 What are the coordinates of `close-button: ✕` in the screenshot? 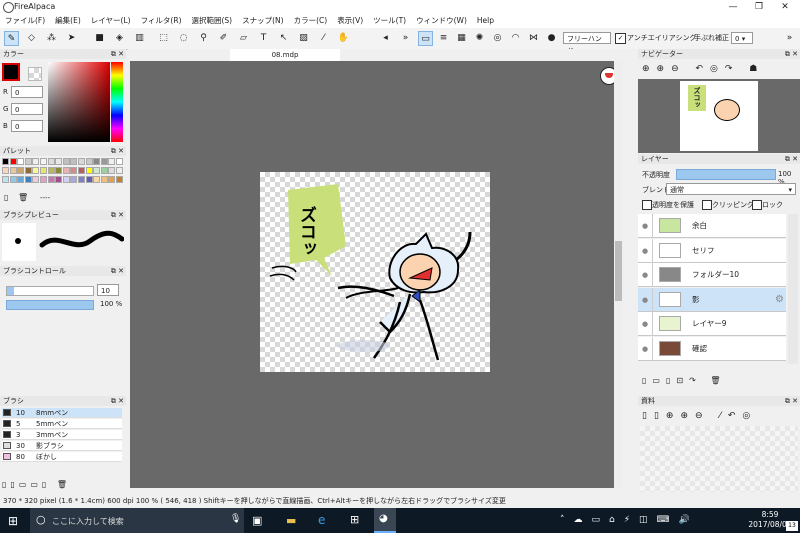 It's located at (785, 7).